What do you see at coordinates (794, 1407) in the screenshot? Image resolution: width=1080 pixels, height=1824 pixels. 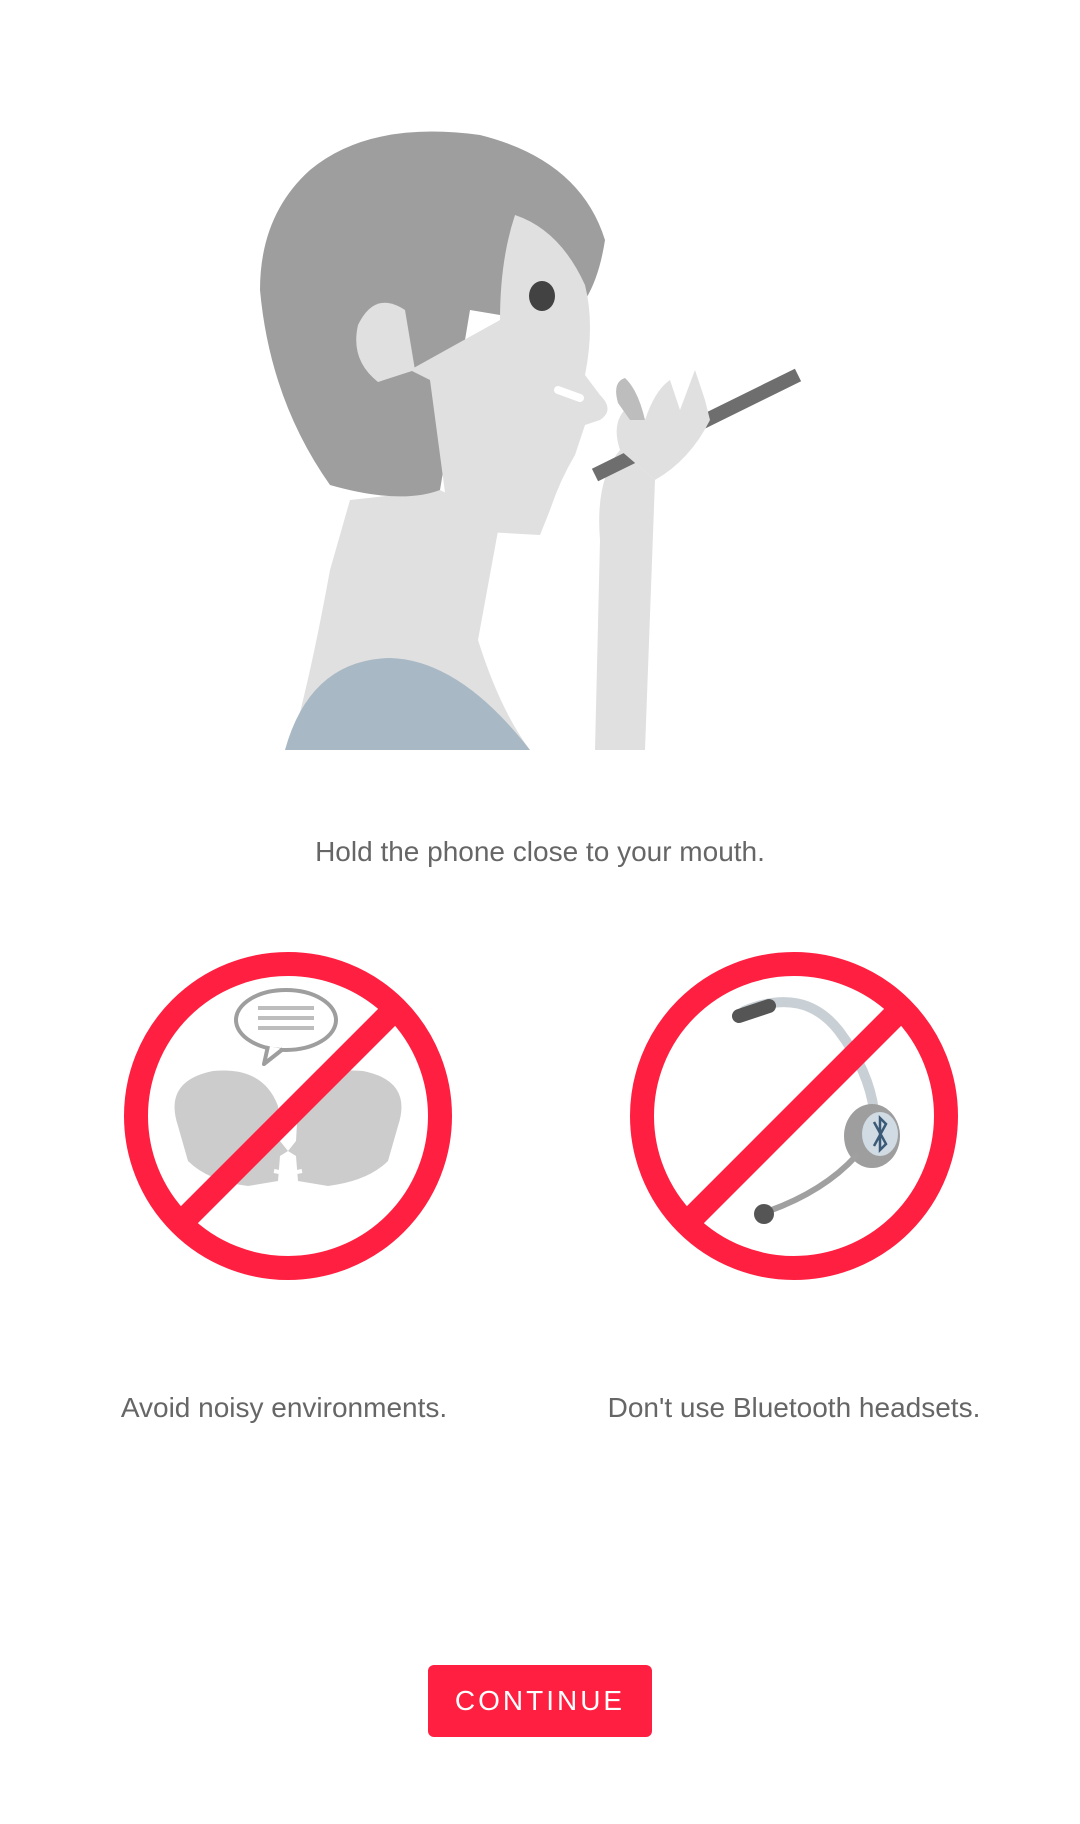 I see `tip-caption: Don't use Bluetooth headsets.` at bounding box center [794, 1407].